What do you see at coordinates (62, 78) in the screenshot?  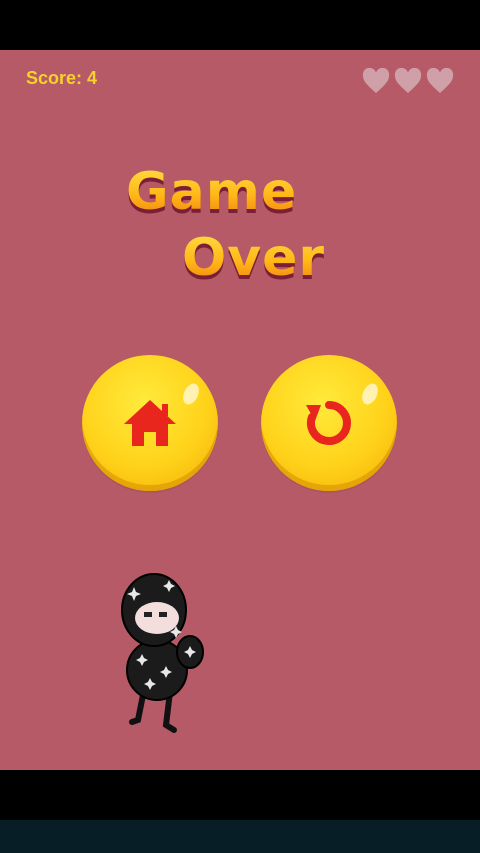 I see `score-label: Score: 4` at bounding box center [62, 78].